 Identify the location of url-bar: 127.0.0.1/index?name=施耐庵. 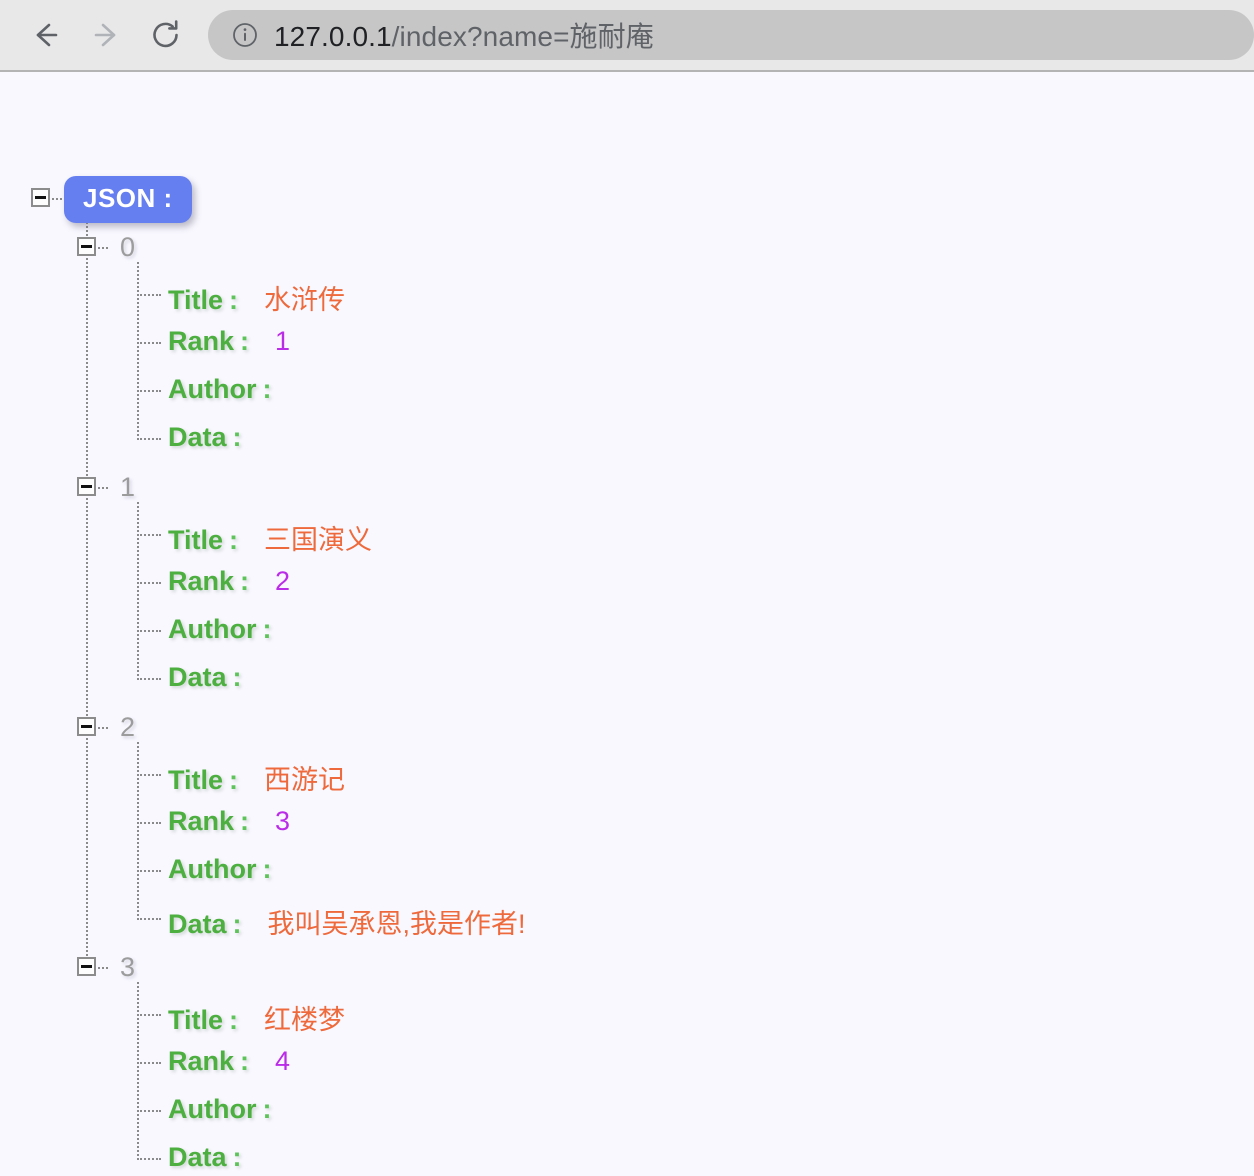
(731, 35).